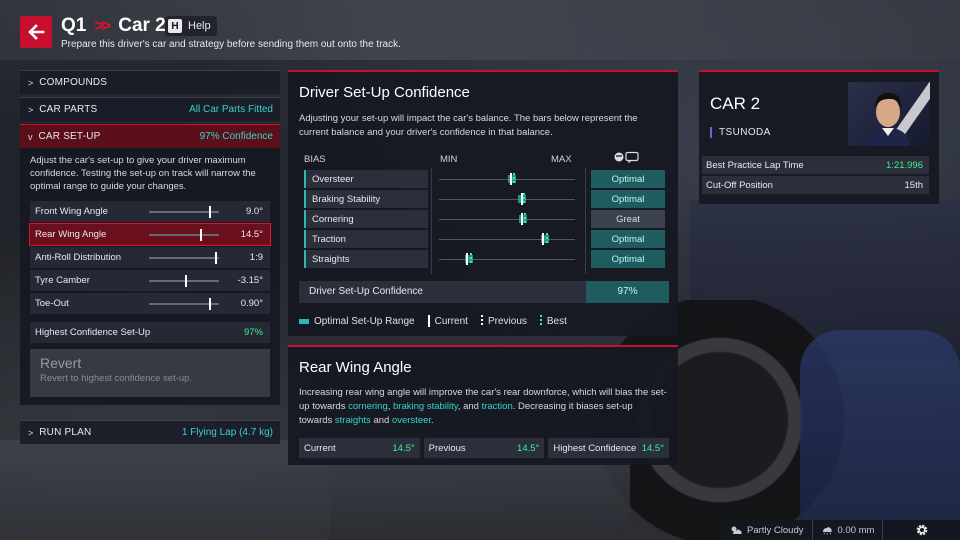 The image size is (960, 540). I want to click on car-parts-label: CAR PARTS, so click(68, 109).